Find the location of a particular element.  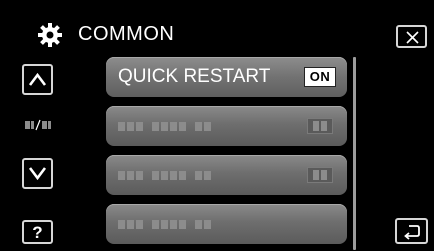

menu-item-label: QUICK RESTART is located at coordinates (194, 76).